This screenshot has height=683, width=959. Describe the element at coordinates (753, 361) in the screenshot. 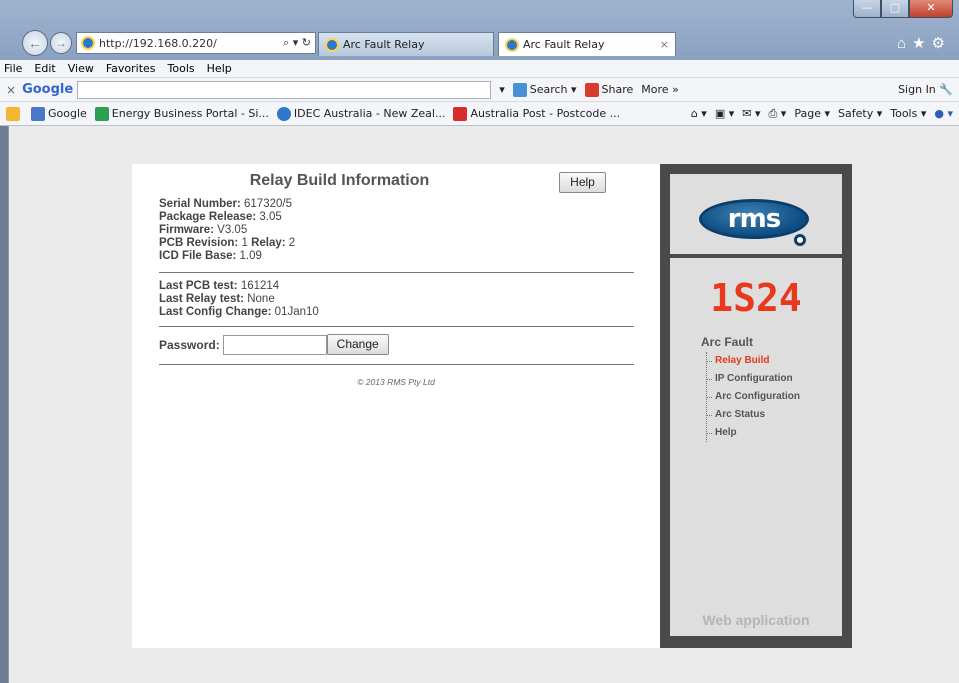

I see `nav-relay-build: Relay Build` at that location.